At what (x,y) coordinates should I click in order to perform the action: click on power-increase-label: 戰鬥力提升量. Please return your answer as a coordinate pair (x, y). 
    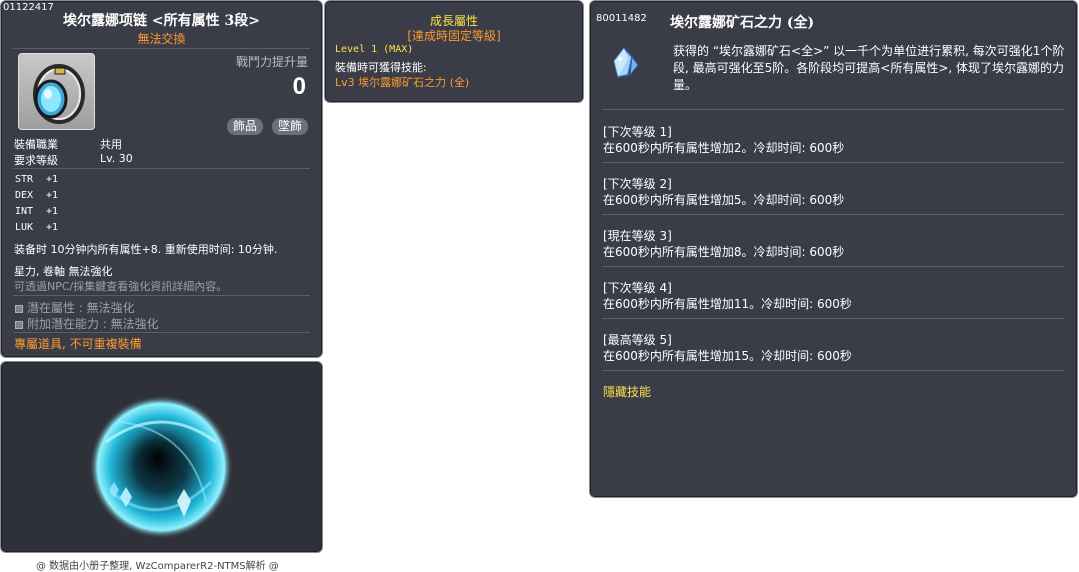
    Looking at the image, I should click on (271, 62).